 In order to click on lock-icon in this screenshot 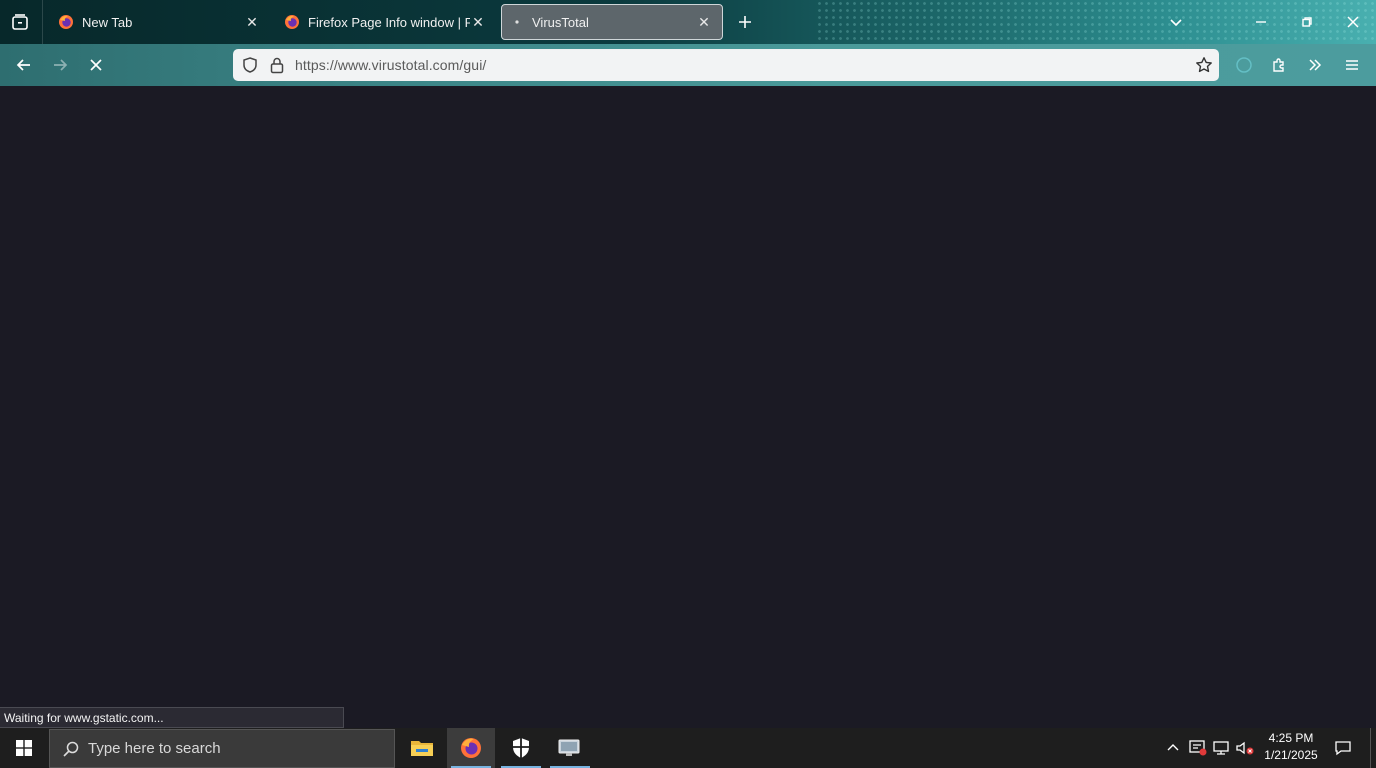, I will do `click(277, 65)`.